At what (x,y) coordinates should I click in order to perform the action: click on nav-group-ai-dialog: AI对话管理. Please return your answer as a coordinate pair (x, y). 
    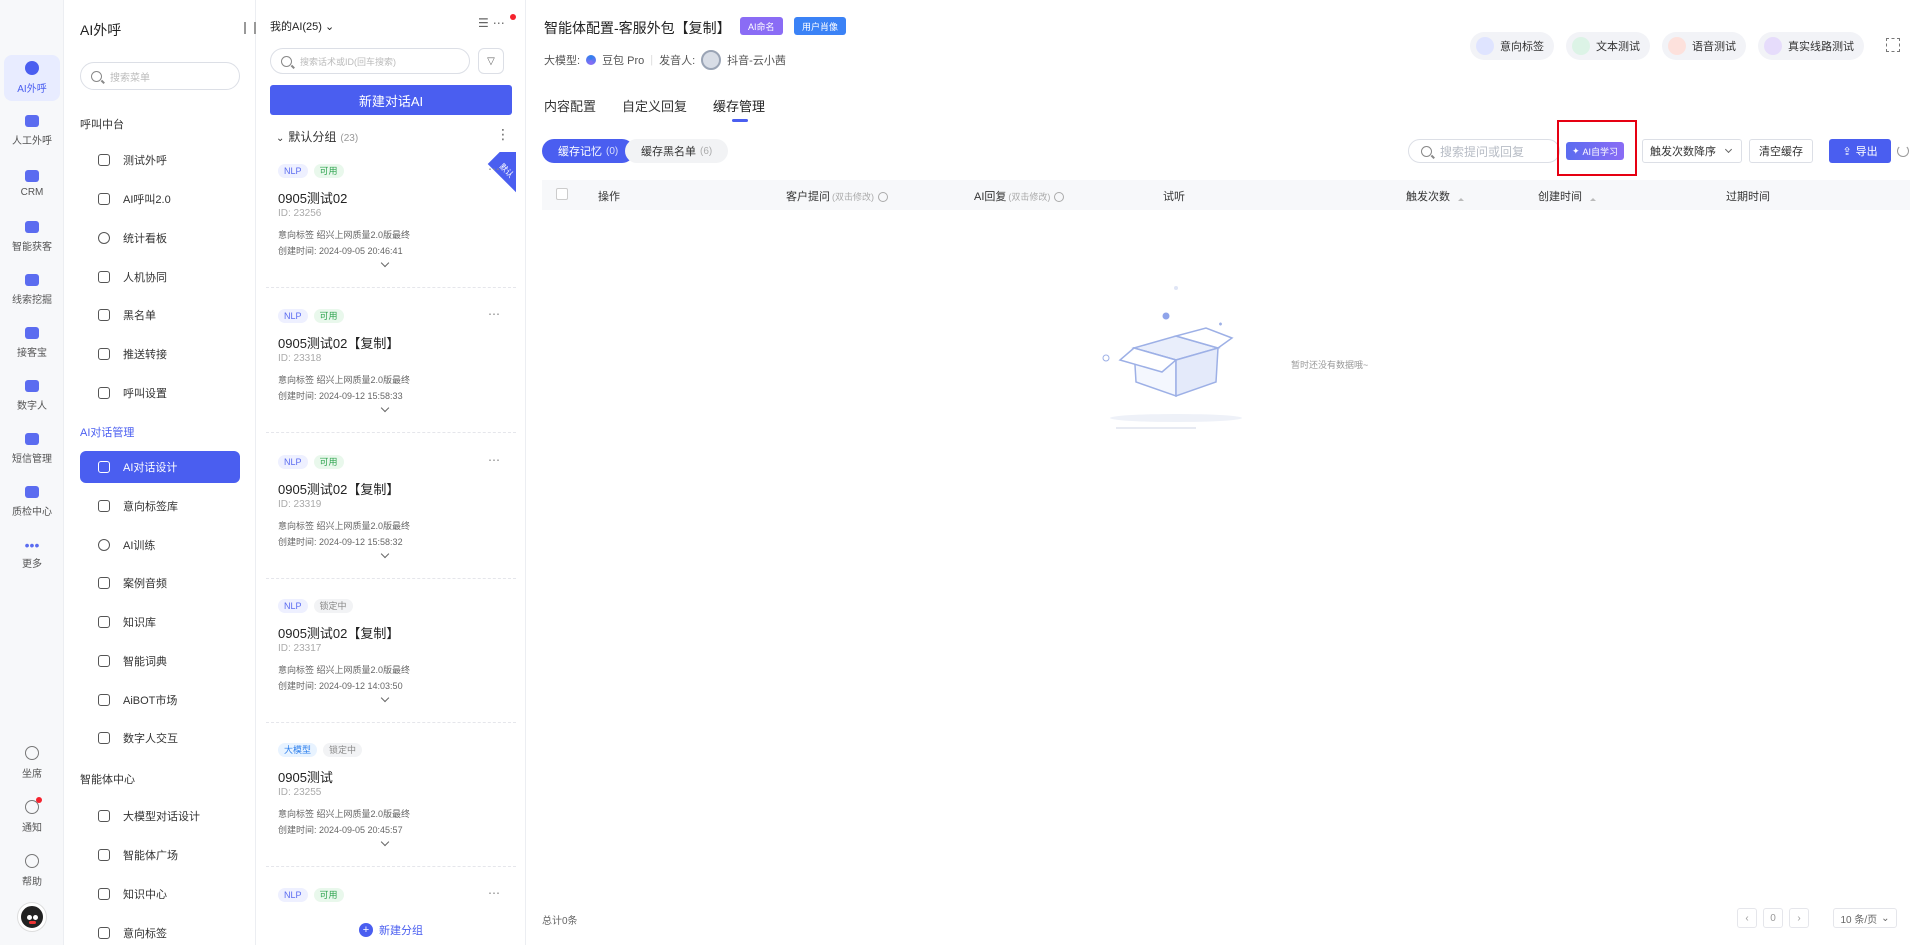
    Looking at the image, I should click on (107, 433).